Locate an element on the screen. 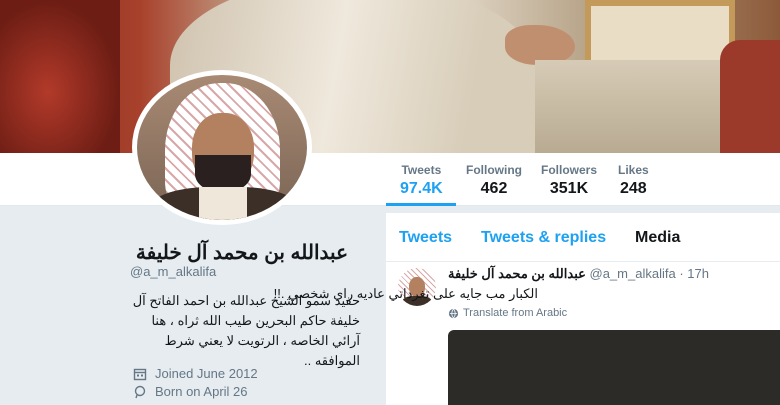  stat-likes: Likes 248 is located at coordinates (633, 180).